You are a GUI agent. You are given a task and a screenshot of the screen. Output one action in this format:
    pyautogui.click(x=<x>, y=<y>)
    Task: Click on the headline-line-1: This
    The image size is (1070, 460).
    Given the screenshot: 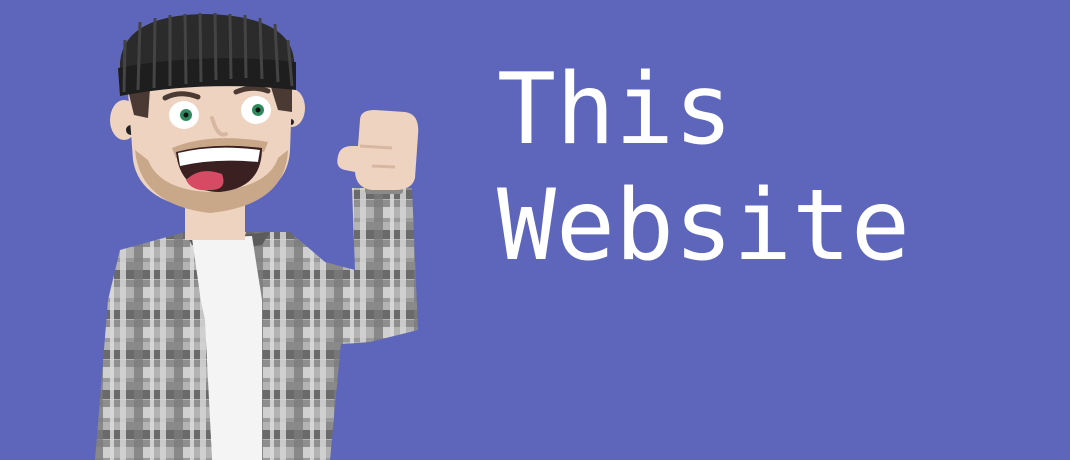 What is the action you would take?
    pyautogui.click(x=615, y=110)
    